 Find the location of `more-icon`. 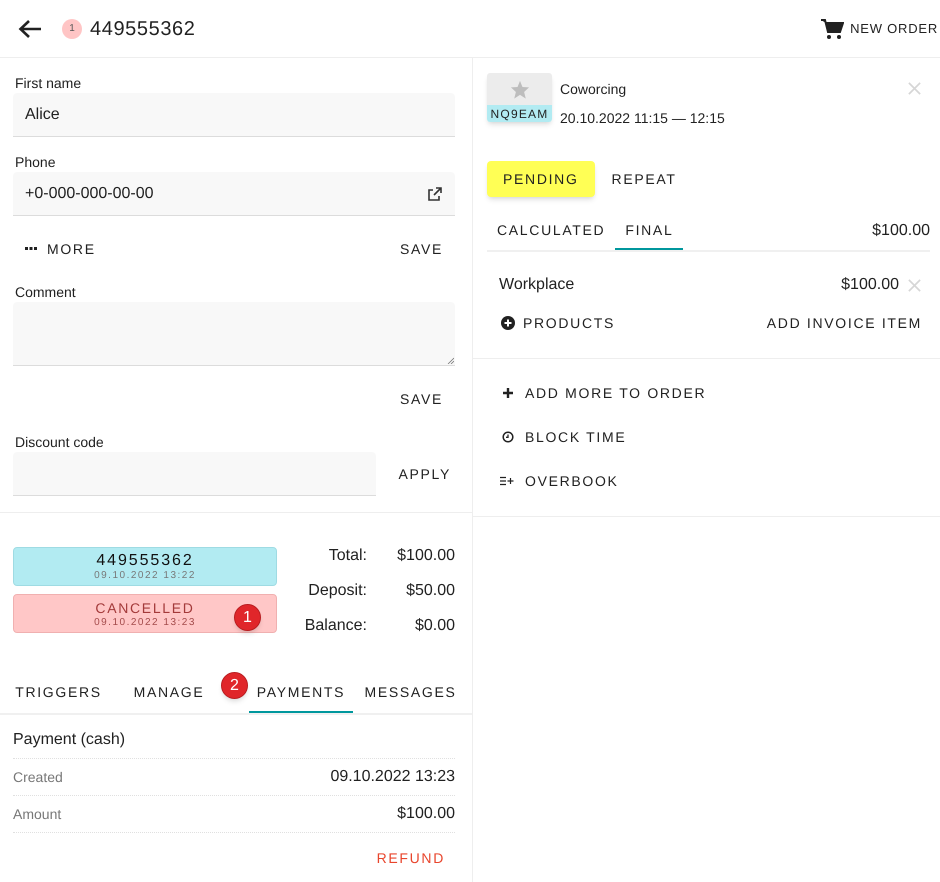

more-icon is located at coordinates (31, 249).